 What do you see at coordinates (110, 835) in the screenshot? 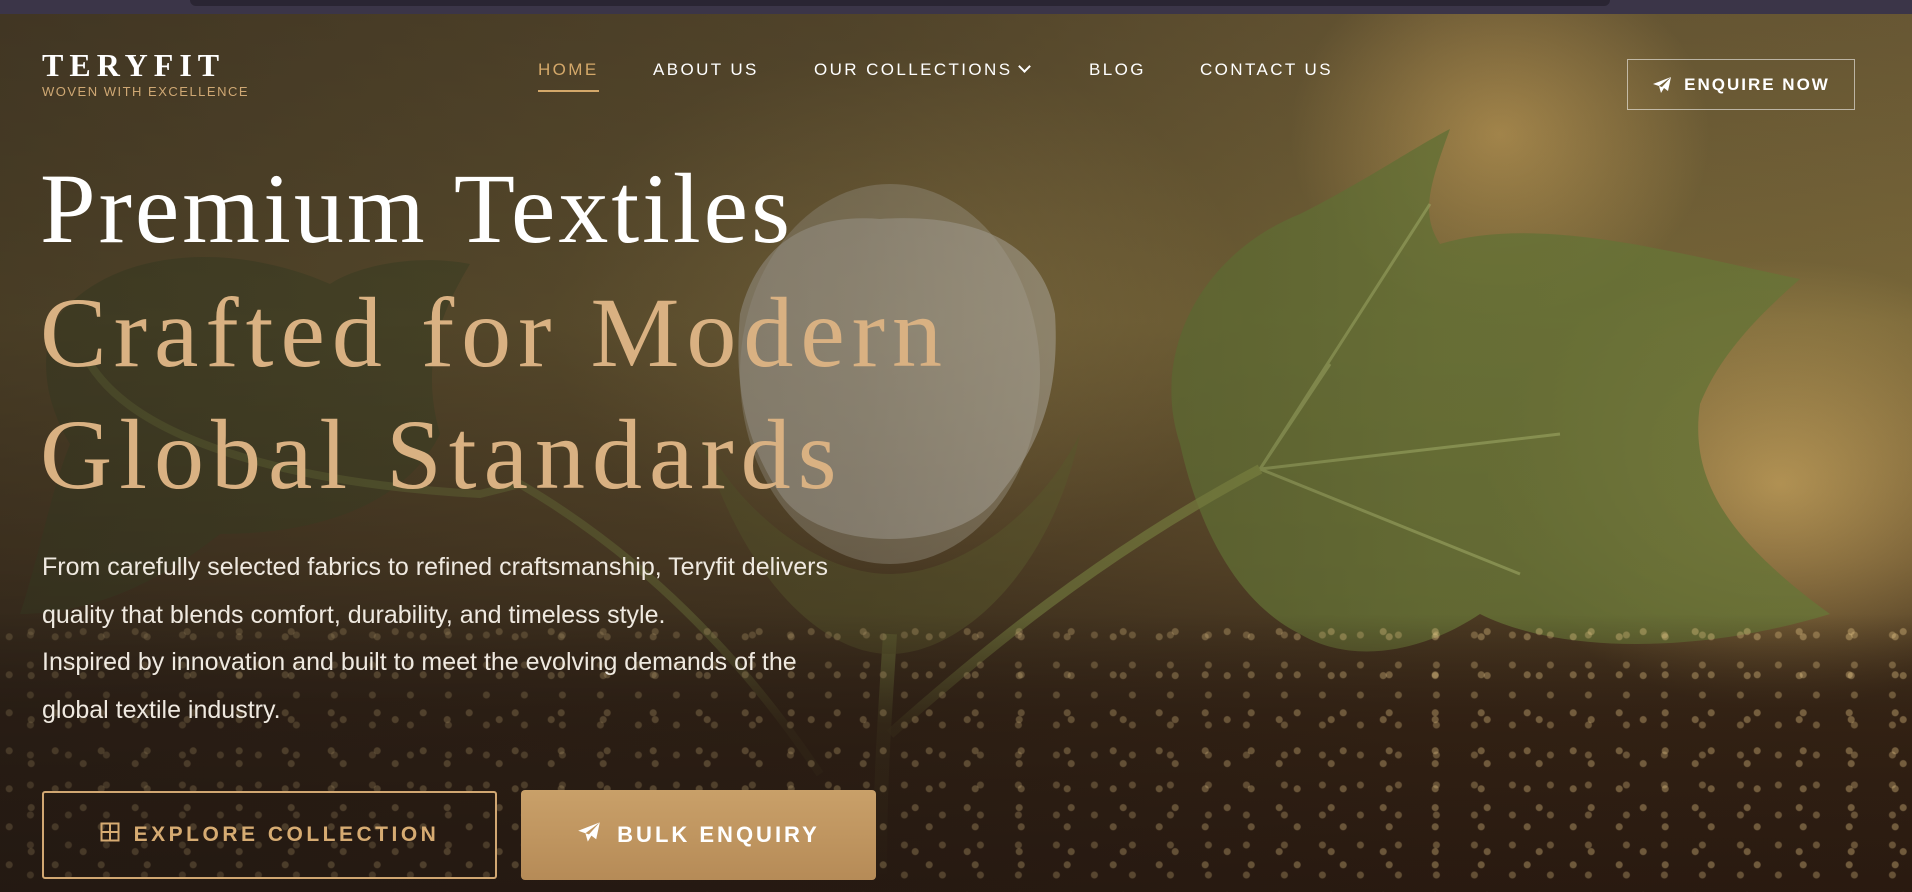
I see `grid-icon` at bounding box center [110, 835].